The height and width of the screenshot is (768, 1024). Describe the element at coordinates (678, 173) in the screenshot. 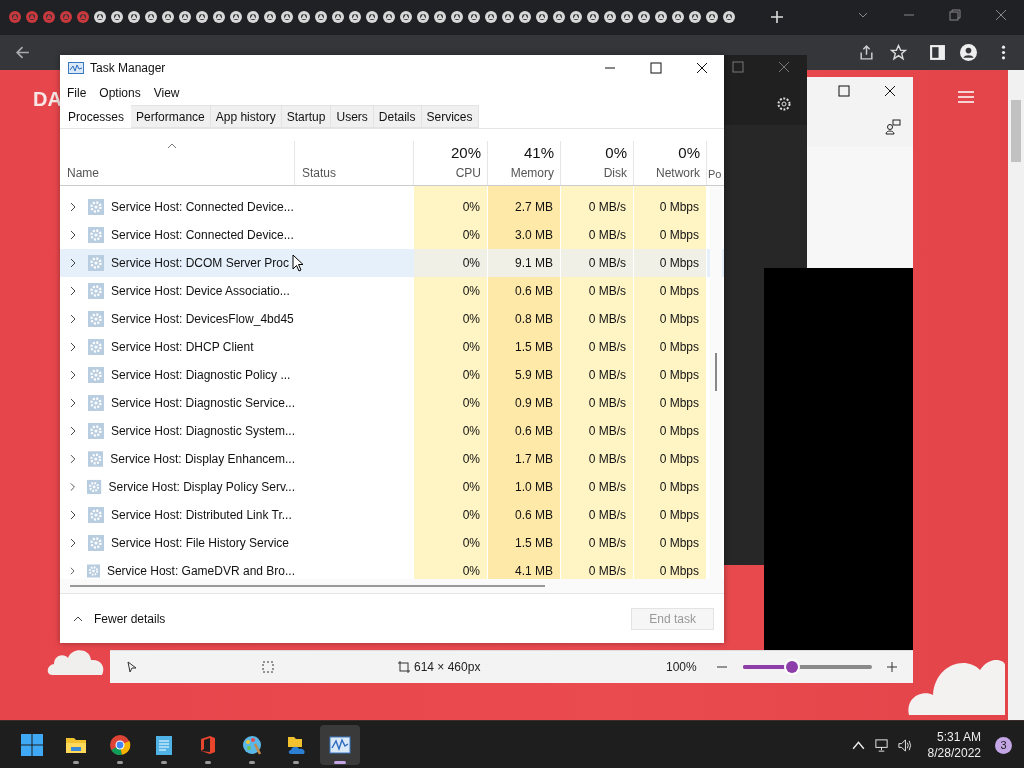

I see `column-header: Network` at that location.